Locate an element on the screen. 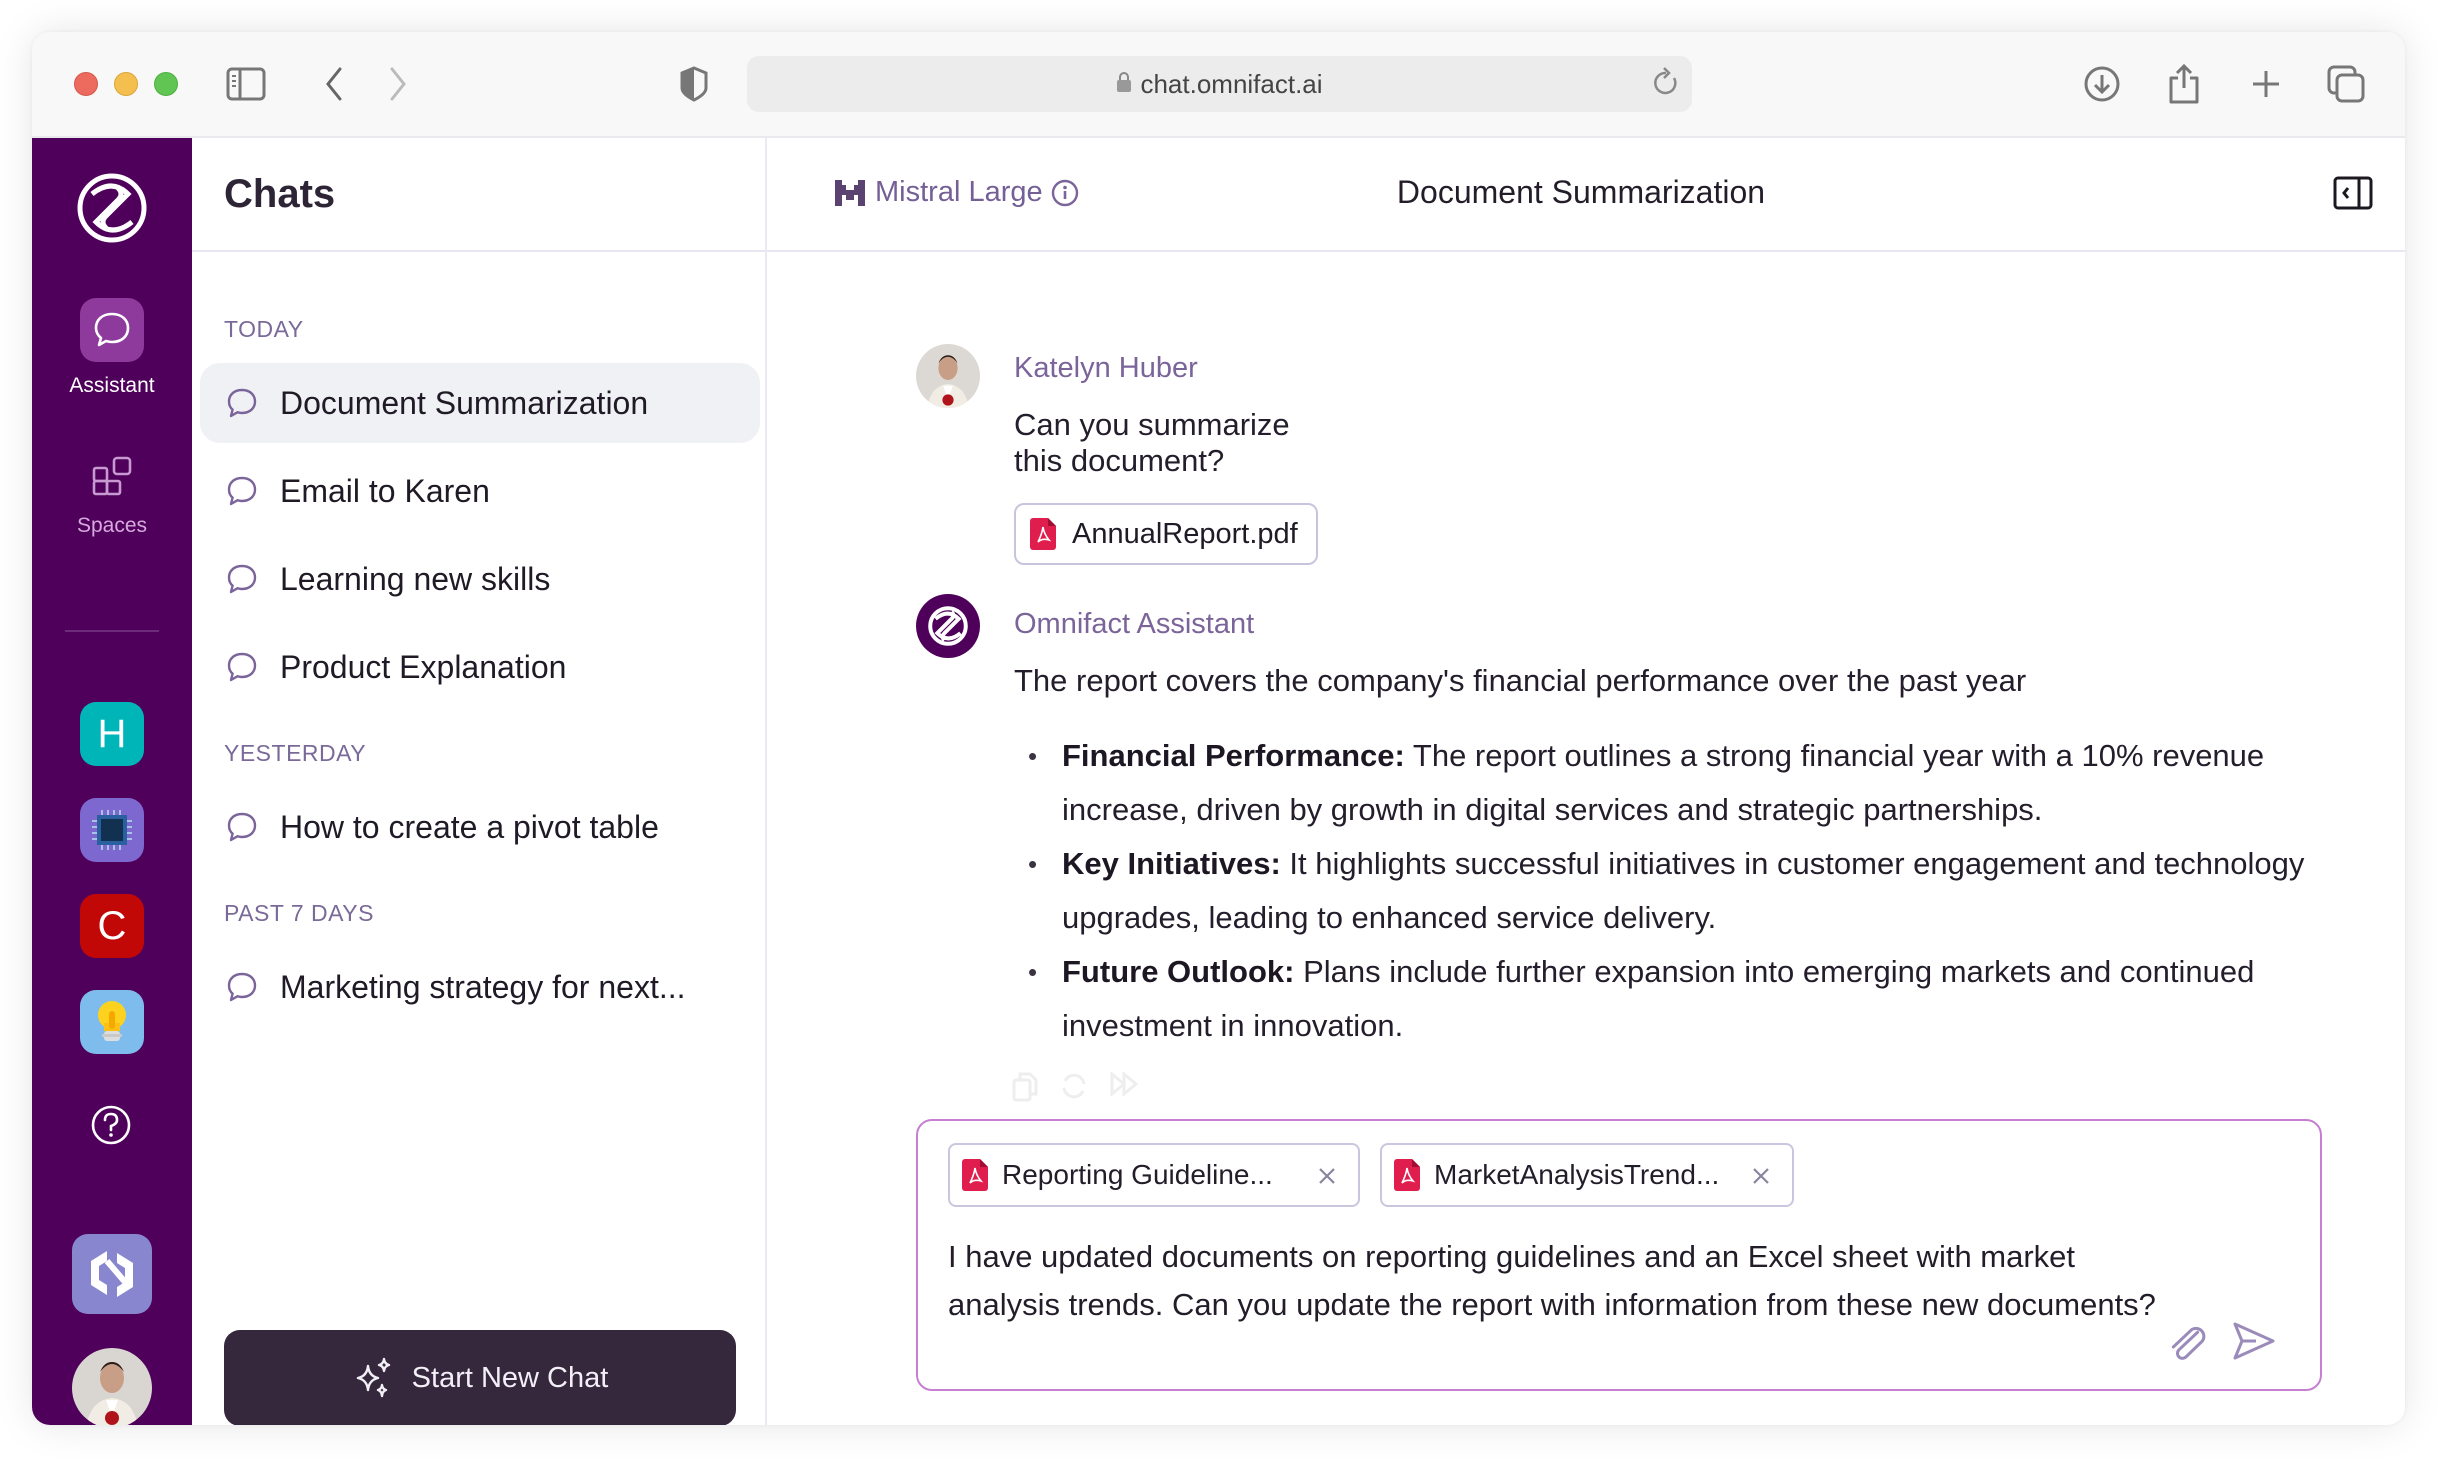 This screenshot has width=2438, height=1458. attachment-chip: AnnualReport.pdf is located at coordinates (1166, 534).